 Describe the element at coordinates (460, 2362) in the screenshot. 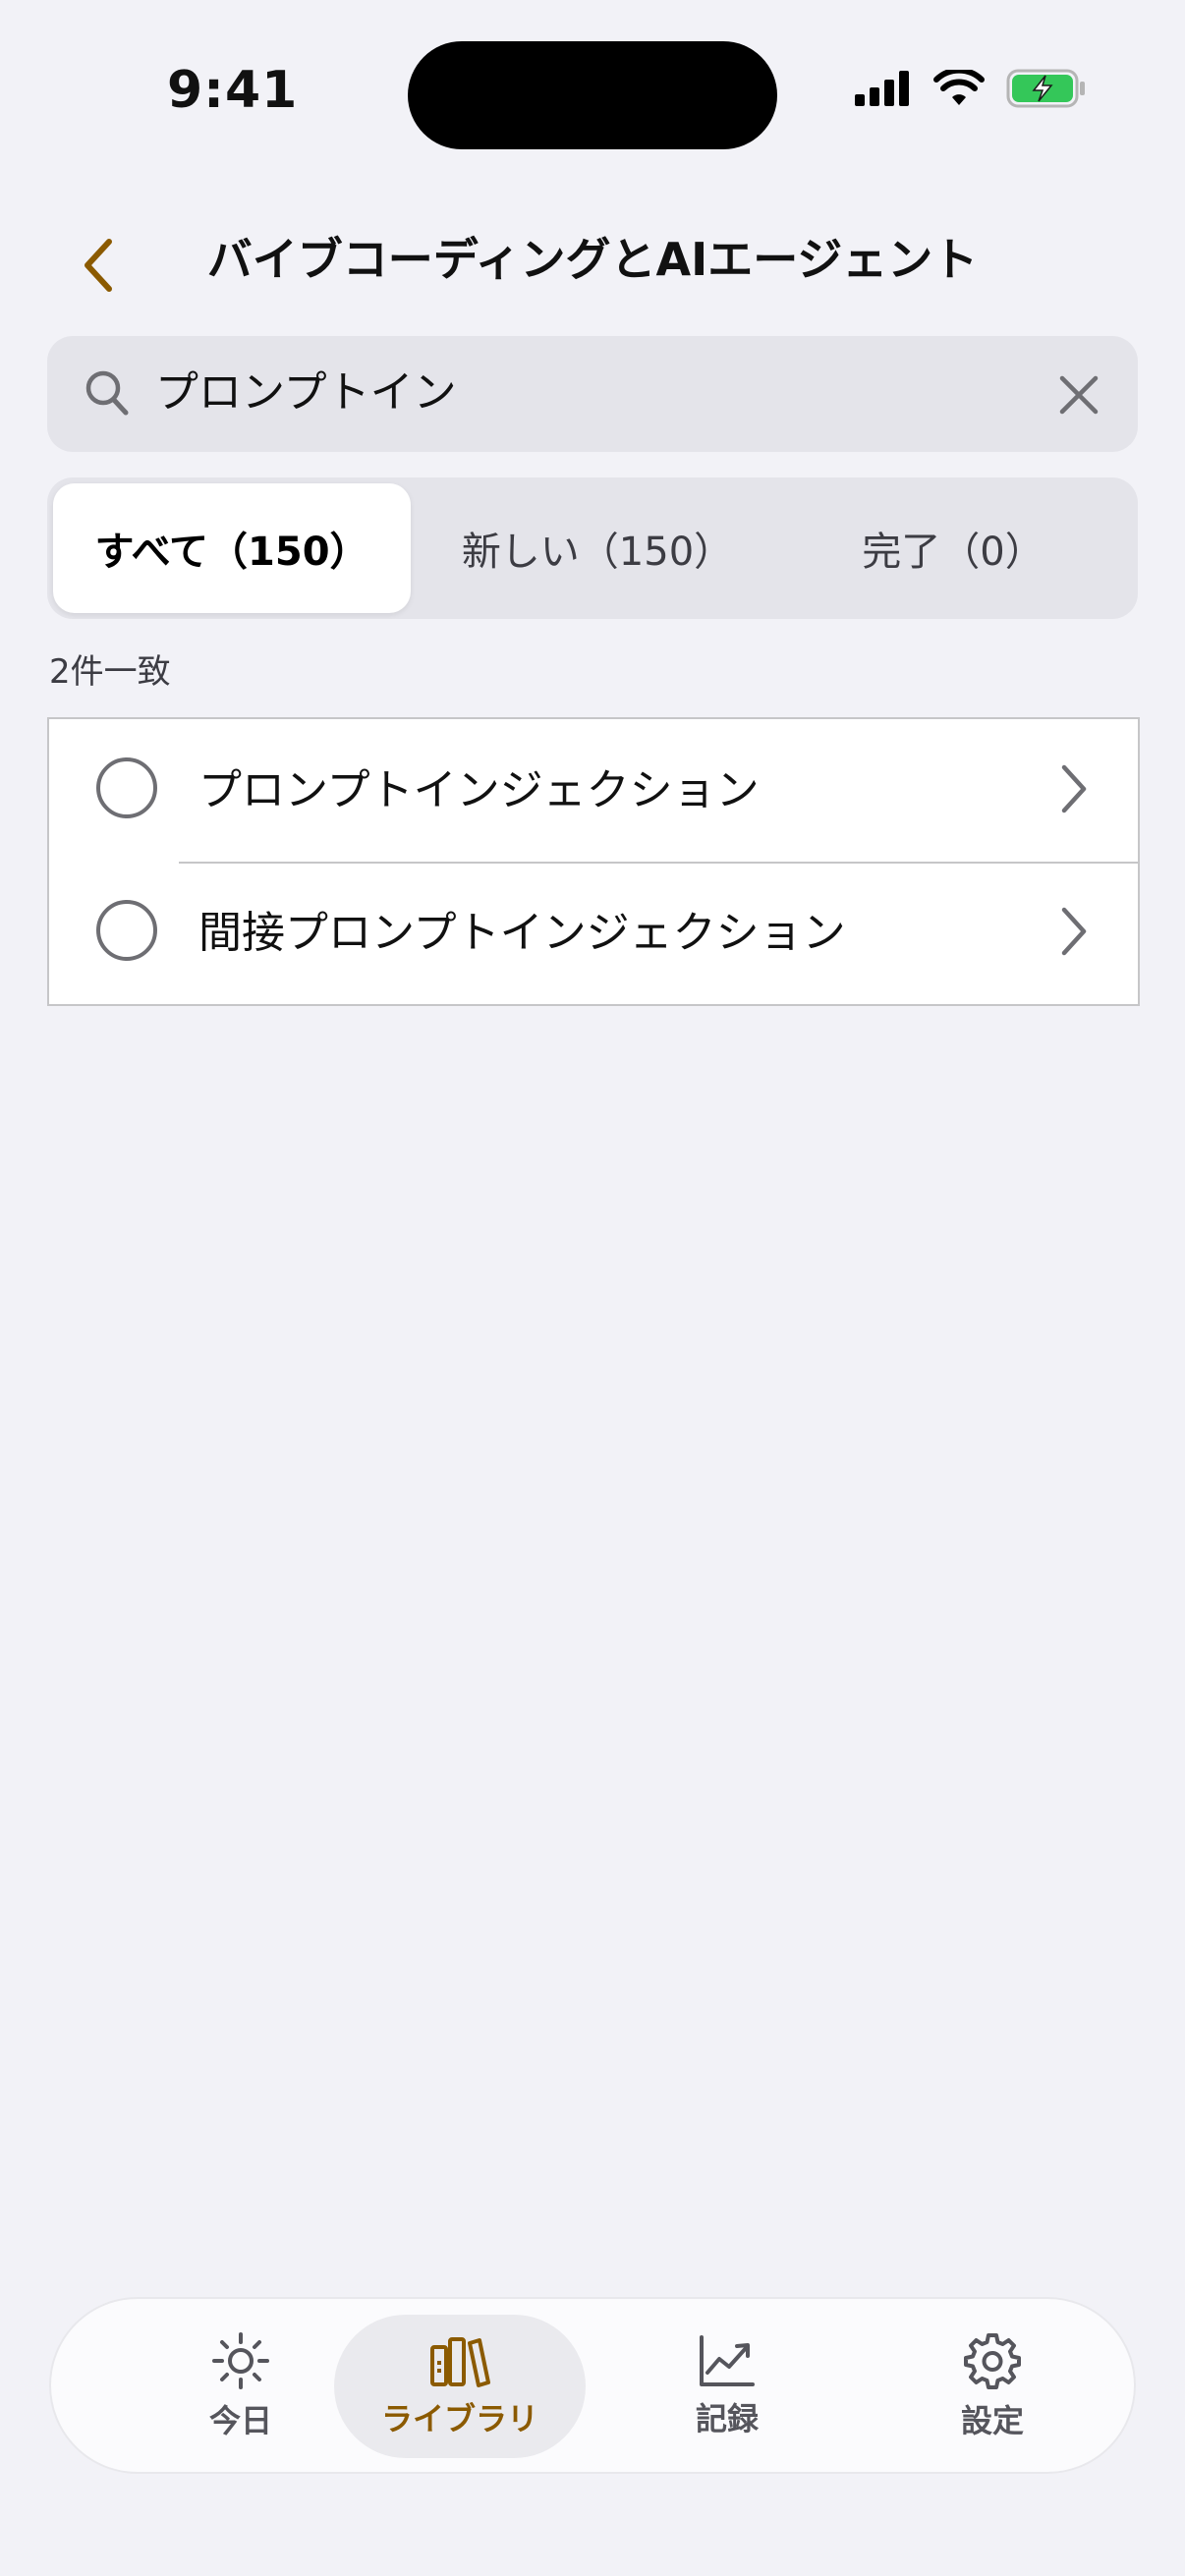

I see `library-icon` at that location.